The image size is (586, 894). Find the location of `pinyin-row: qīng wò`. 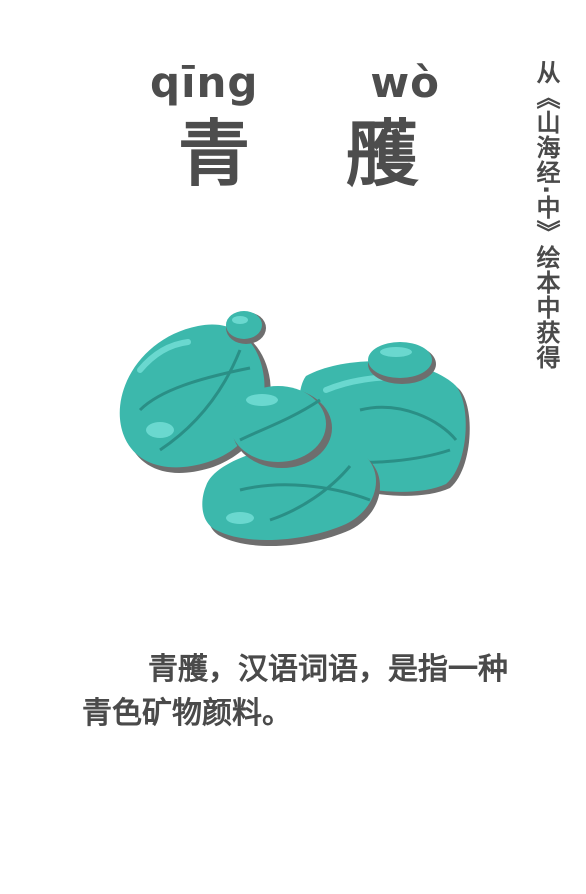

pinyin-row: qīng wò is located at coordinates (295, 82).